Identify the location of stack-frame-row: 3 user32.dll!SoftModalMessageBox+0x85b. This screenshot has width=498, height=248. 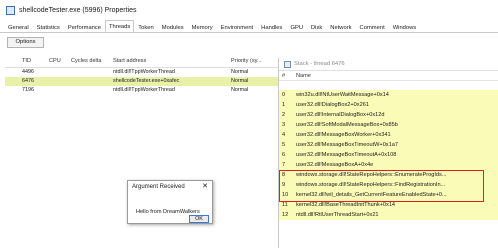
(388, 125).